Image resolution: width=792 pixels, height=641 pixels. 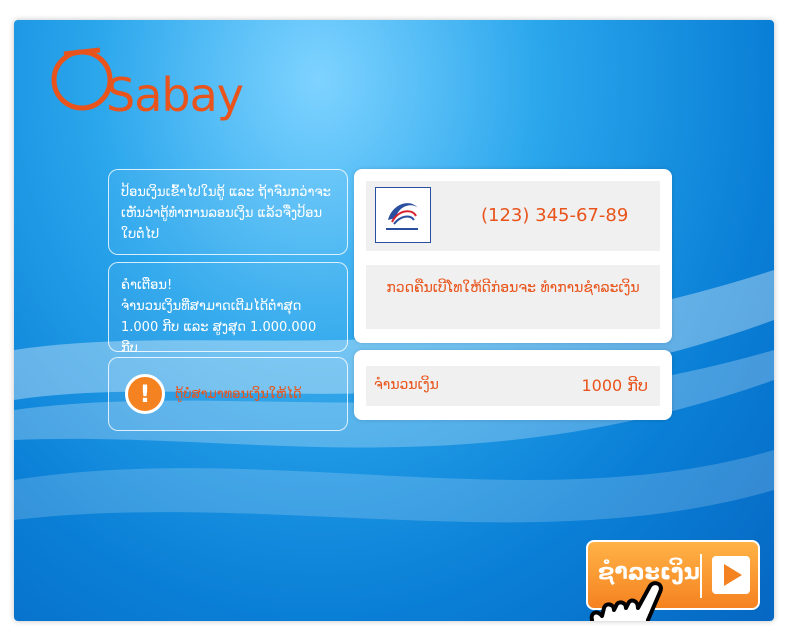 What do you see at coordinates (513, 297) in the screenshot?
I see `check-note-box: ກວດຄືນເບີໂທໃຫ້ດີກ່ອນຈະ ທຳການຊຳລະເງິນ` at bounding box center [513, 297].